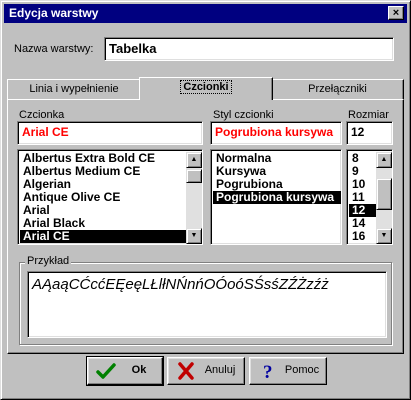 Image resolution: width=411 pixels, height=400 pixels. What do you see at coordinates (186, 371) in the screenshot?
I see `x-mark-icon` at bounding box center [186, 371].